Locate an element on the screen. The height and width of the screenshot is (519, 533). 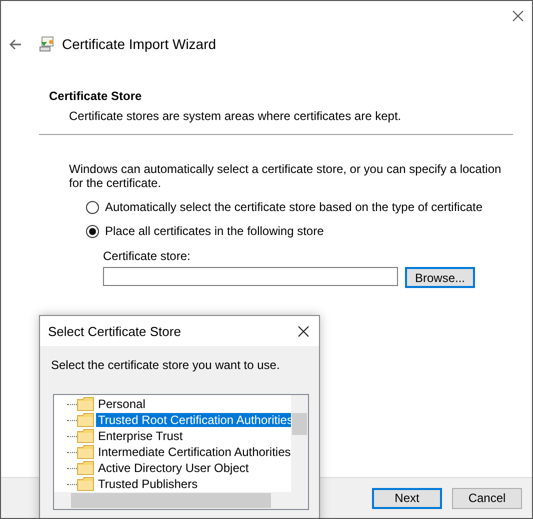
window-title: Certificate Import Wizard is located at coordinates (139, 44).